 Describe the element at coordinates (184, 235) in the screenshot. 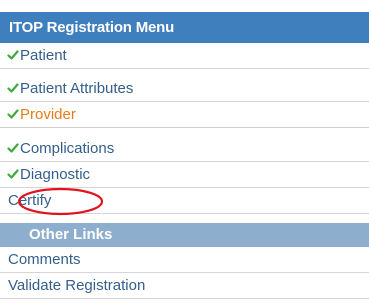

I see `other-links-header: Other Links` at that location.